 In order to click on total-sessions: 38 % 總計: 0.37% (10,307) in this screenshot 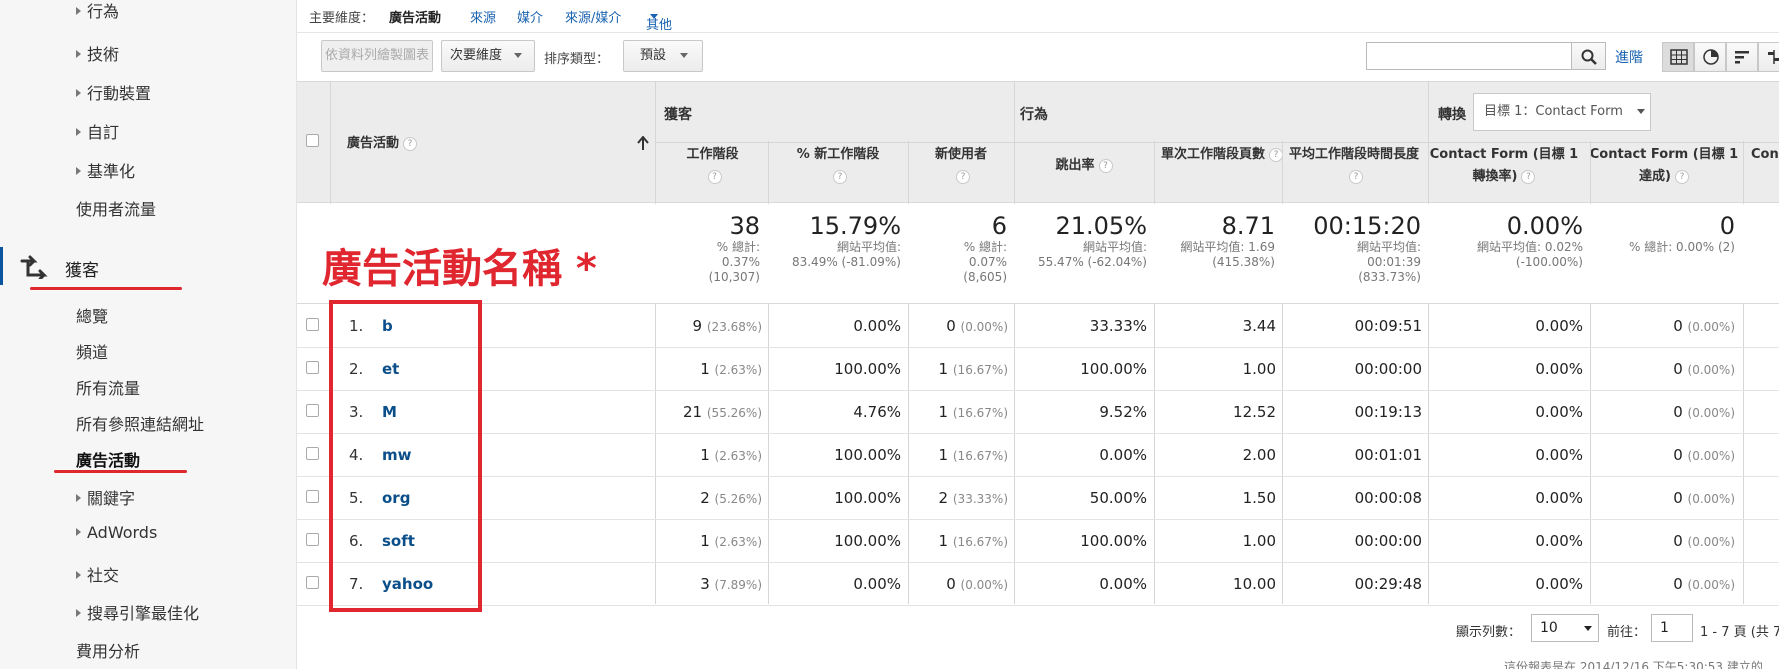, I will do `click(734, 248)`.